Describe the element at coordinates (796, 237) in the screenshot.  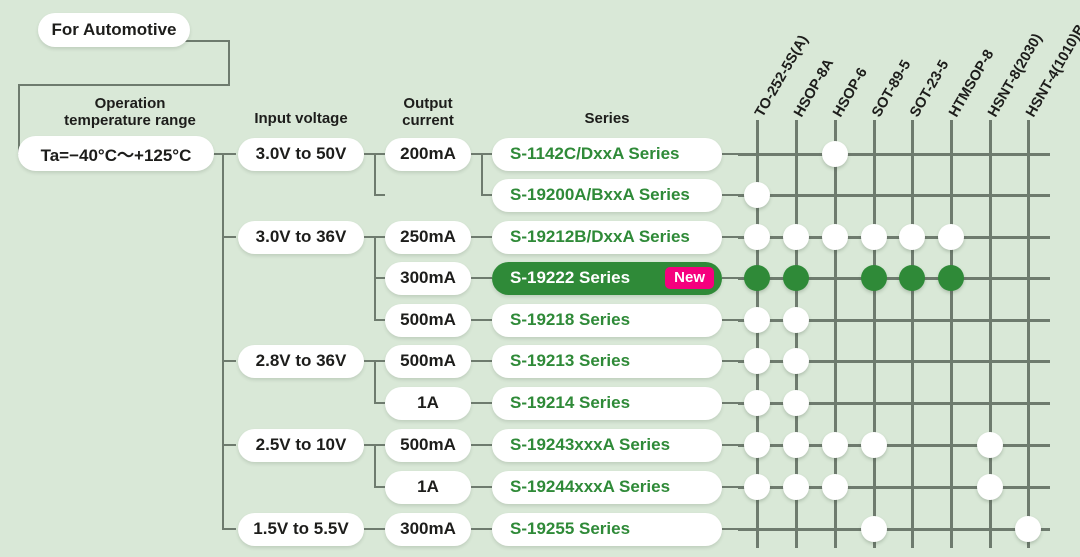
I see `package-dot-r2-c1` at that location.